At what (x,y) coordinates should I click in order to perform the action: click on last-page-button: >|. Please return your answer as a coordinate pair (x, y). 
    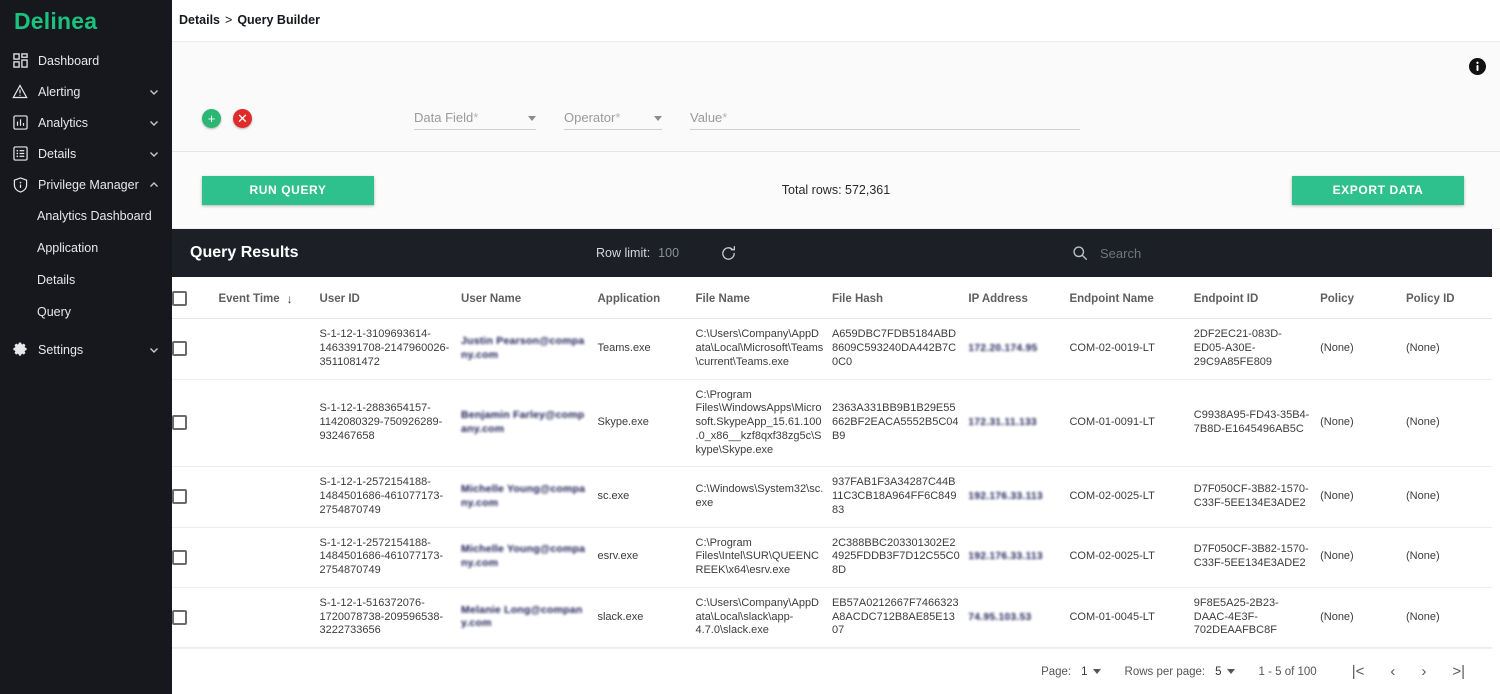
    Looking at the image, I should click on (1458, 671).